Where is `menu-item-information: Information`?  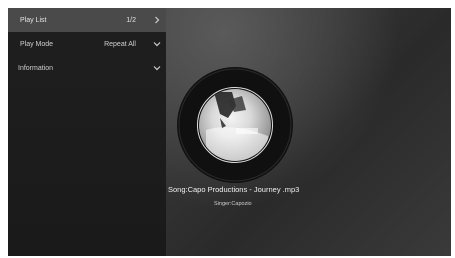
menu-item-information: Information is located at coordinates (87, 68).